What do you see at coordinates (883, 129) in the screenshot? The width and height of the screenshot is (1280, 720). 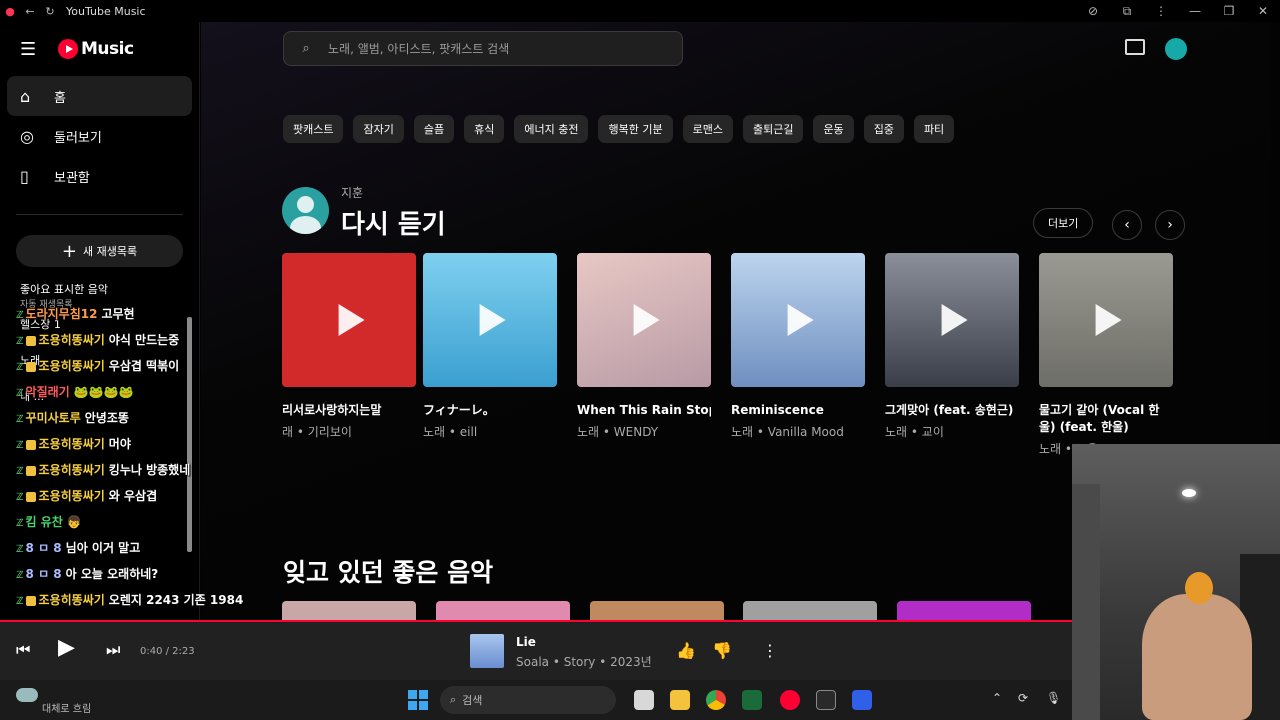 I see `chip: 집중` at bounding box center [883, 129].